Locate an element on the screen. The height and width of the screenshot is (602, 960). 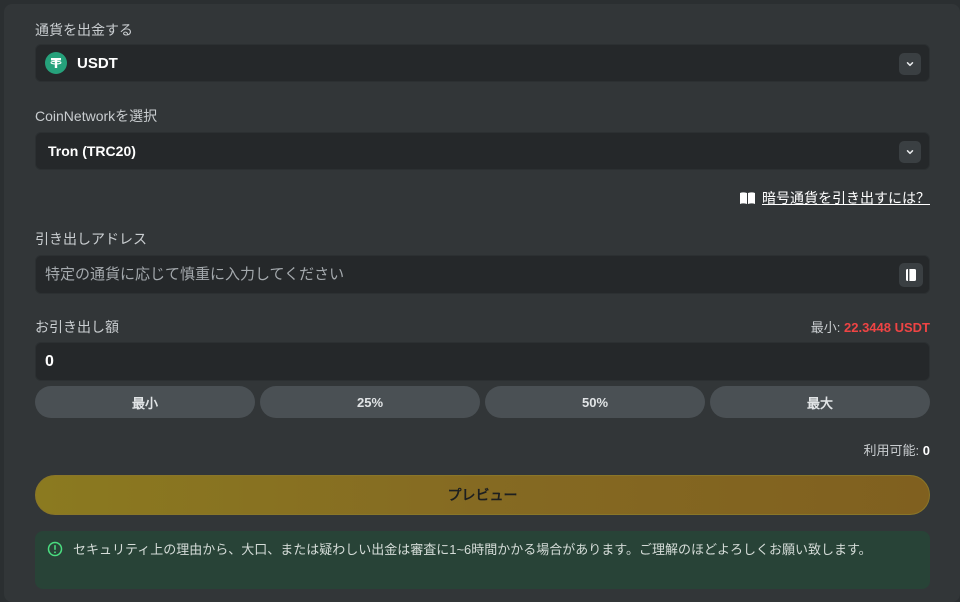
currency-dropdown-button is located at coordinates (910, 64).